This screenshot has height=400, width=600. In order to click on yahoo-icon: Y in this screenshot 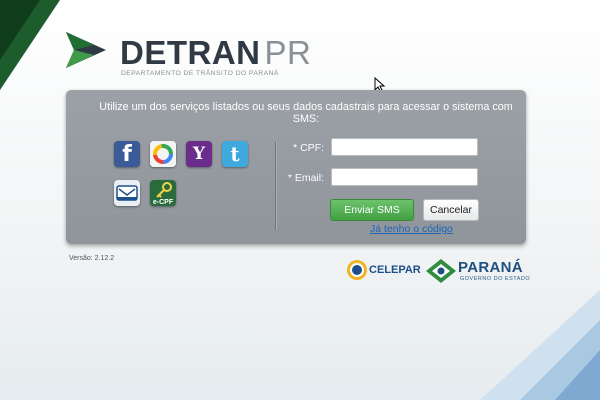, I will do `click(199, 154)`.